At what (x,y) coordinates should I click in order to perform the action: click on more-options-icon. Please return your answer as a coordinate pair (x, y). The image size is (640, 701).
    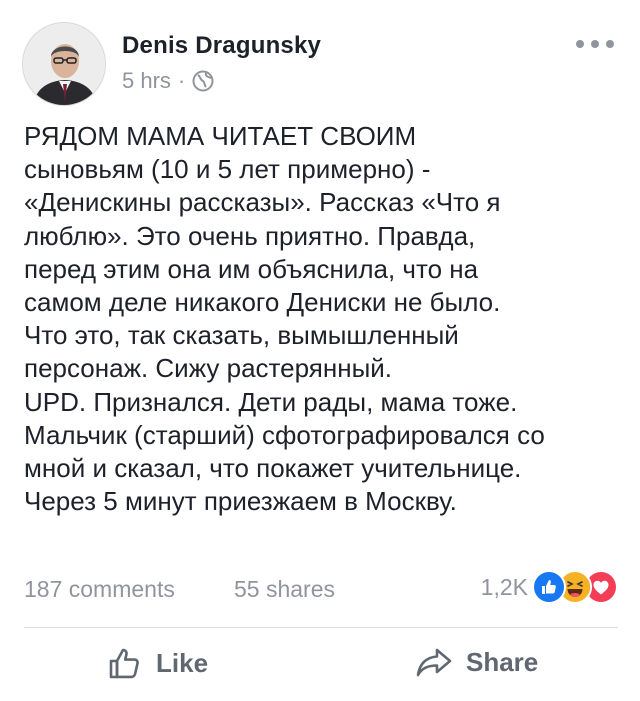
    Looking at the image, I should click on (595, 44).